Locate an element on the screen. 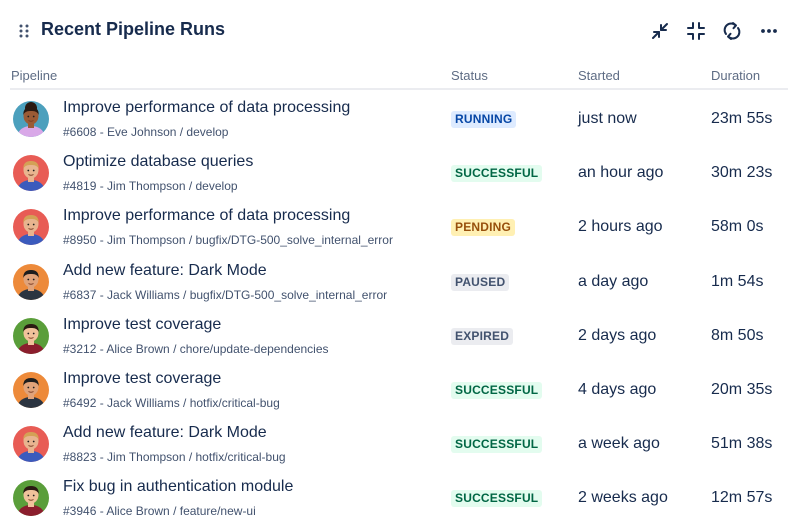 The image size is (790, 528). started-time: 2 hours ago is located at coordinates (620, 227).